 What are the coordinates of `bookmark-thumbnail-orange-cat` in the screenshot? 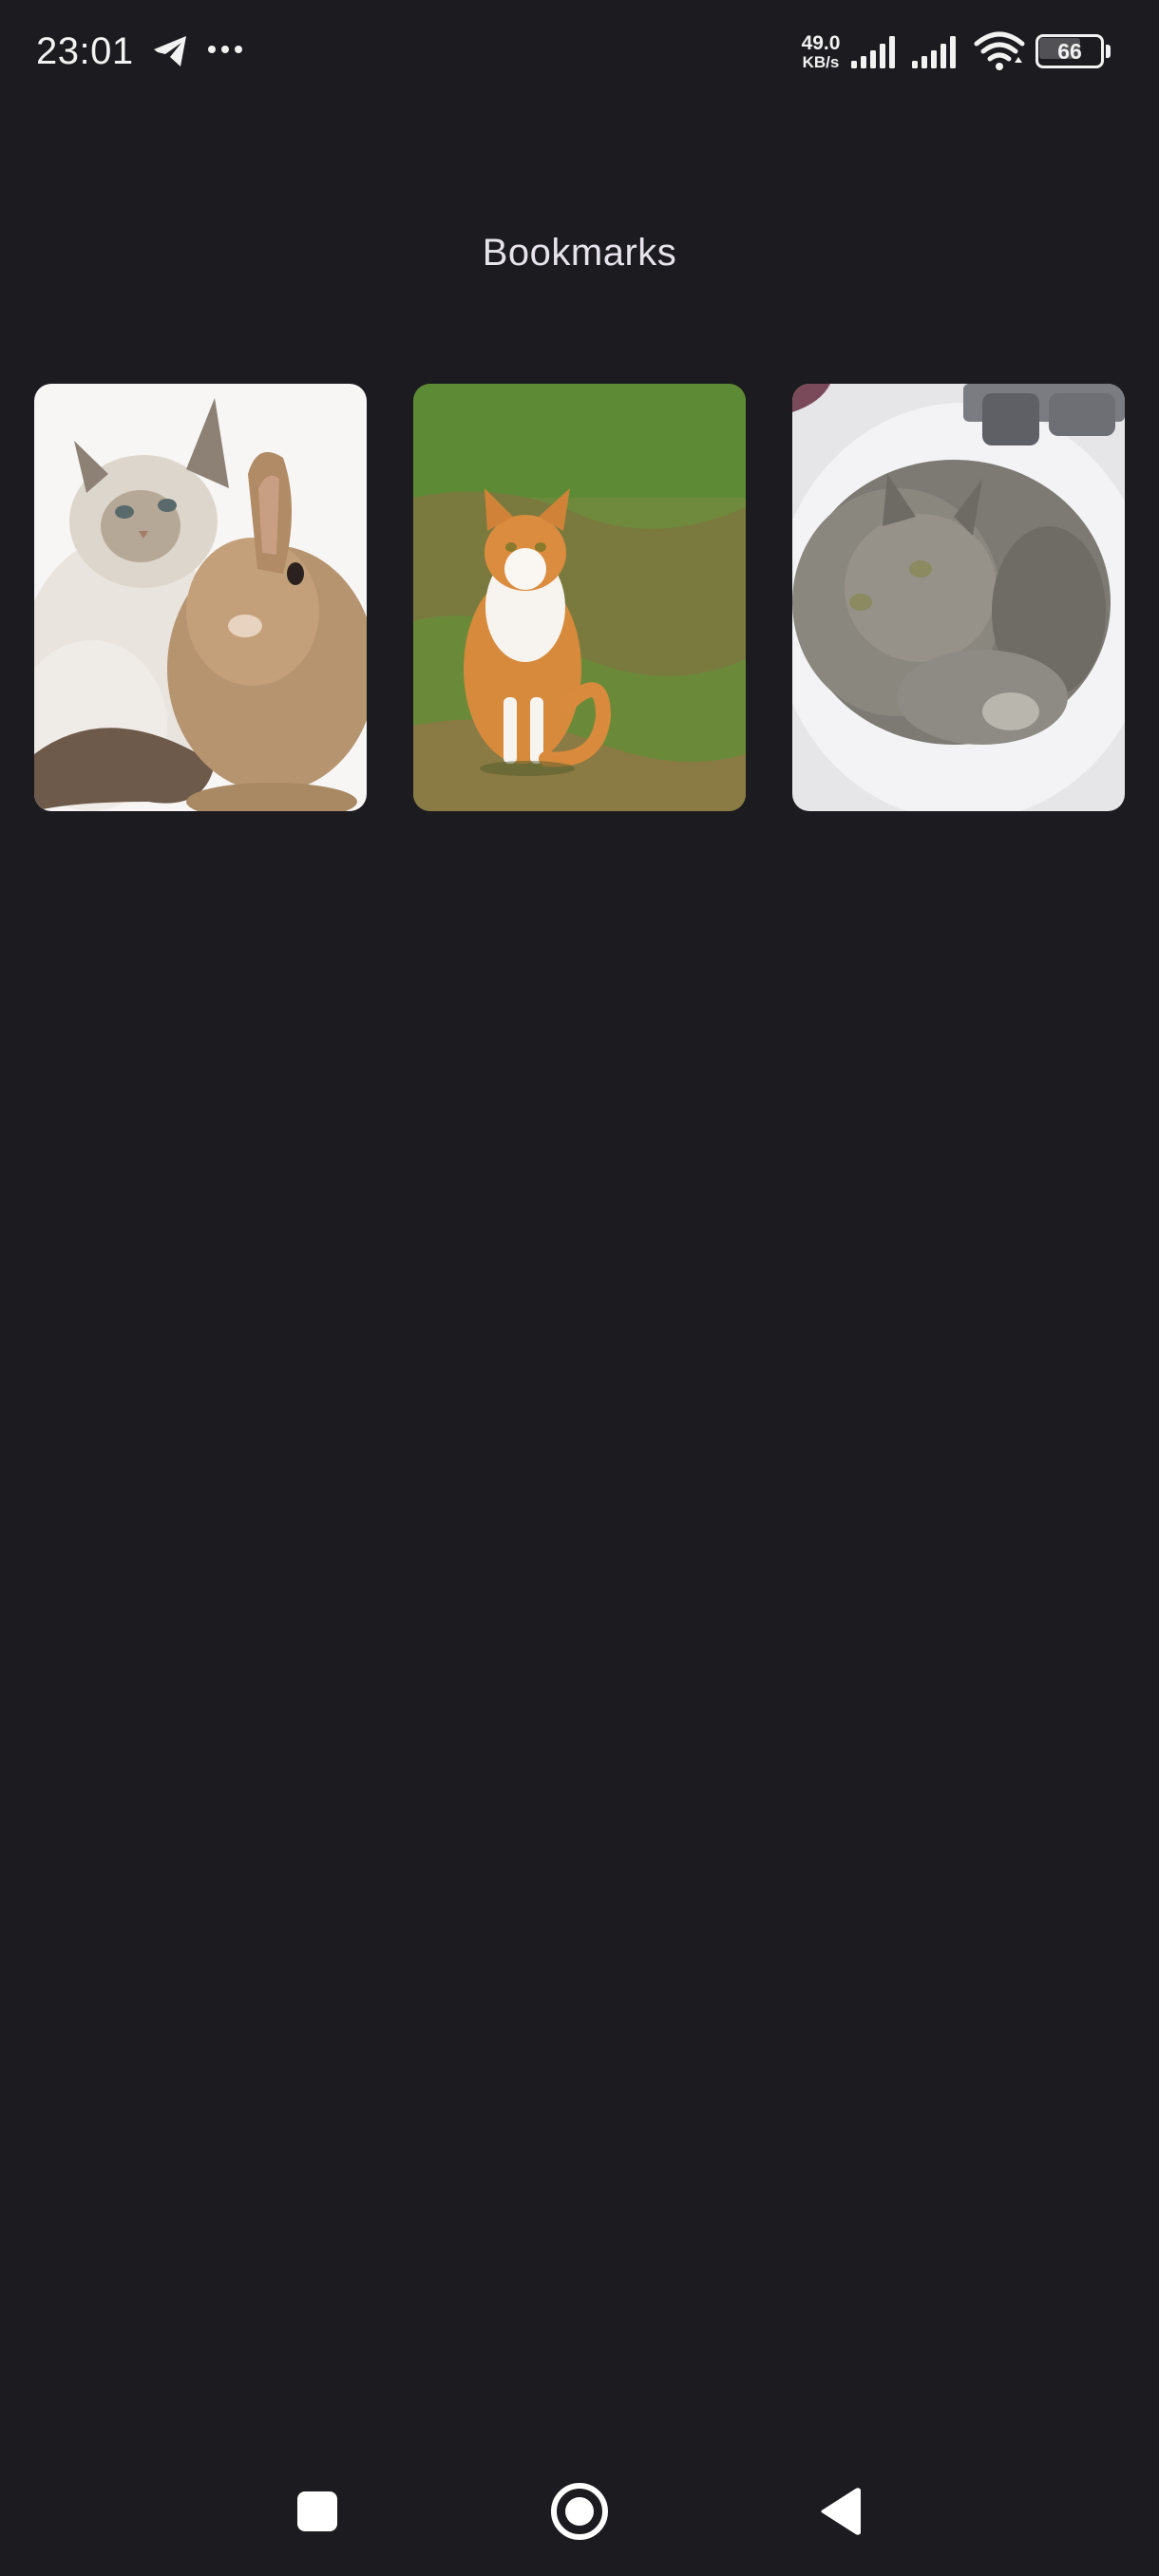 It's located at (579, 597).